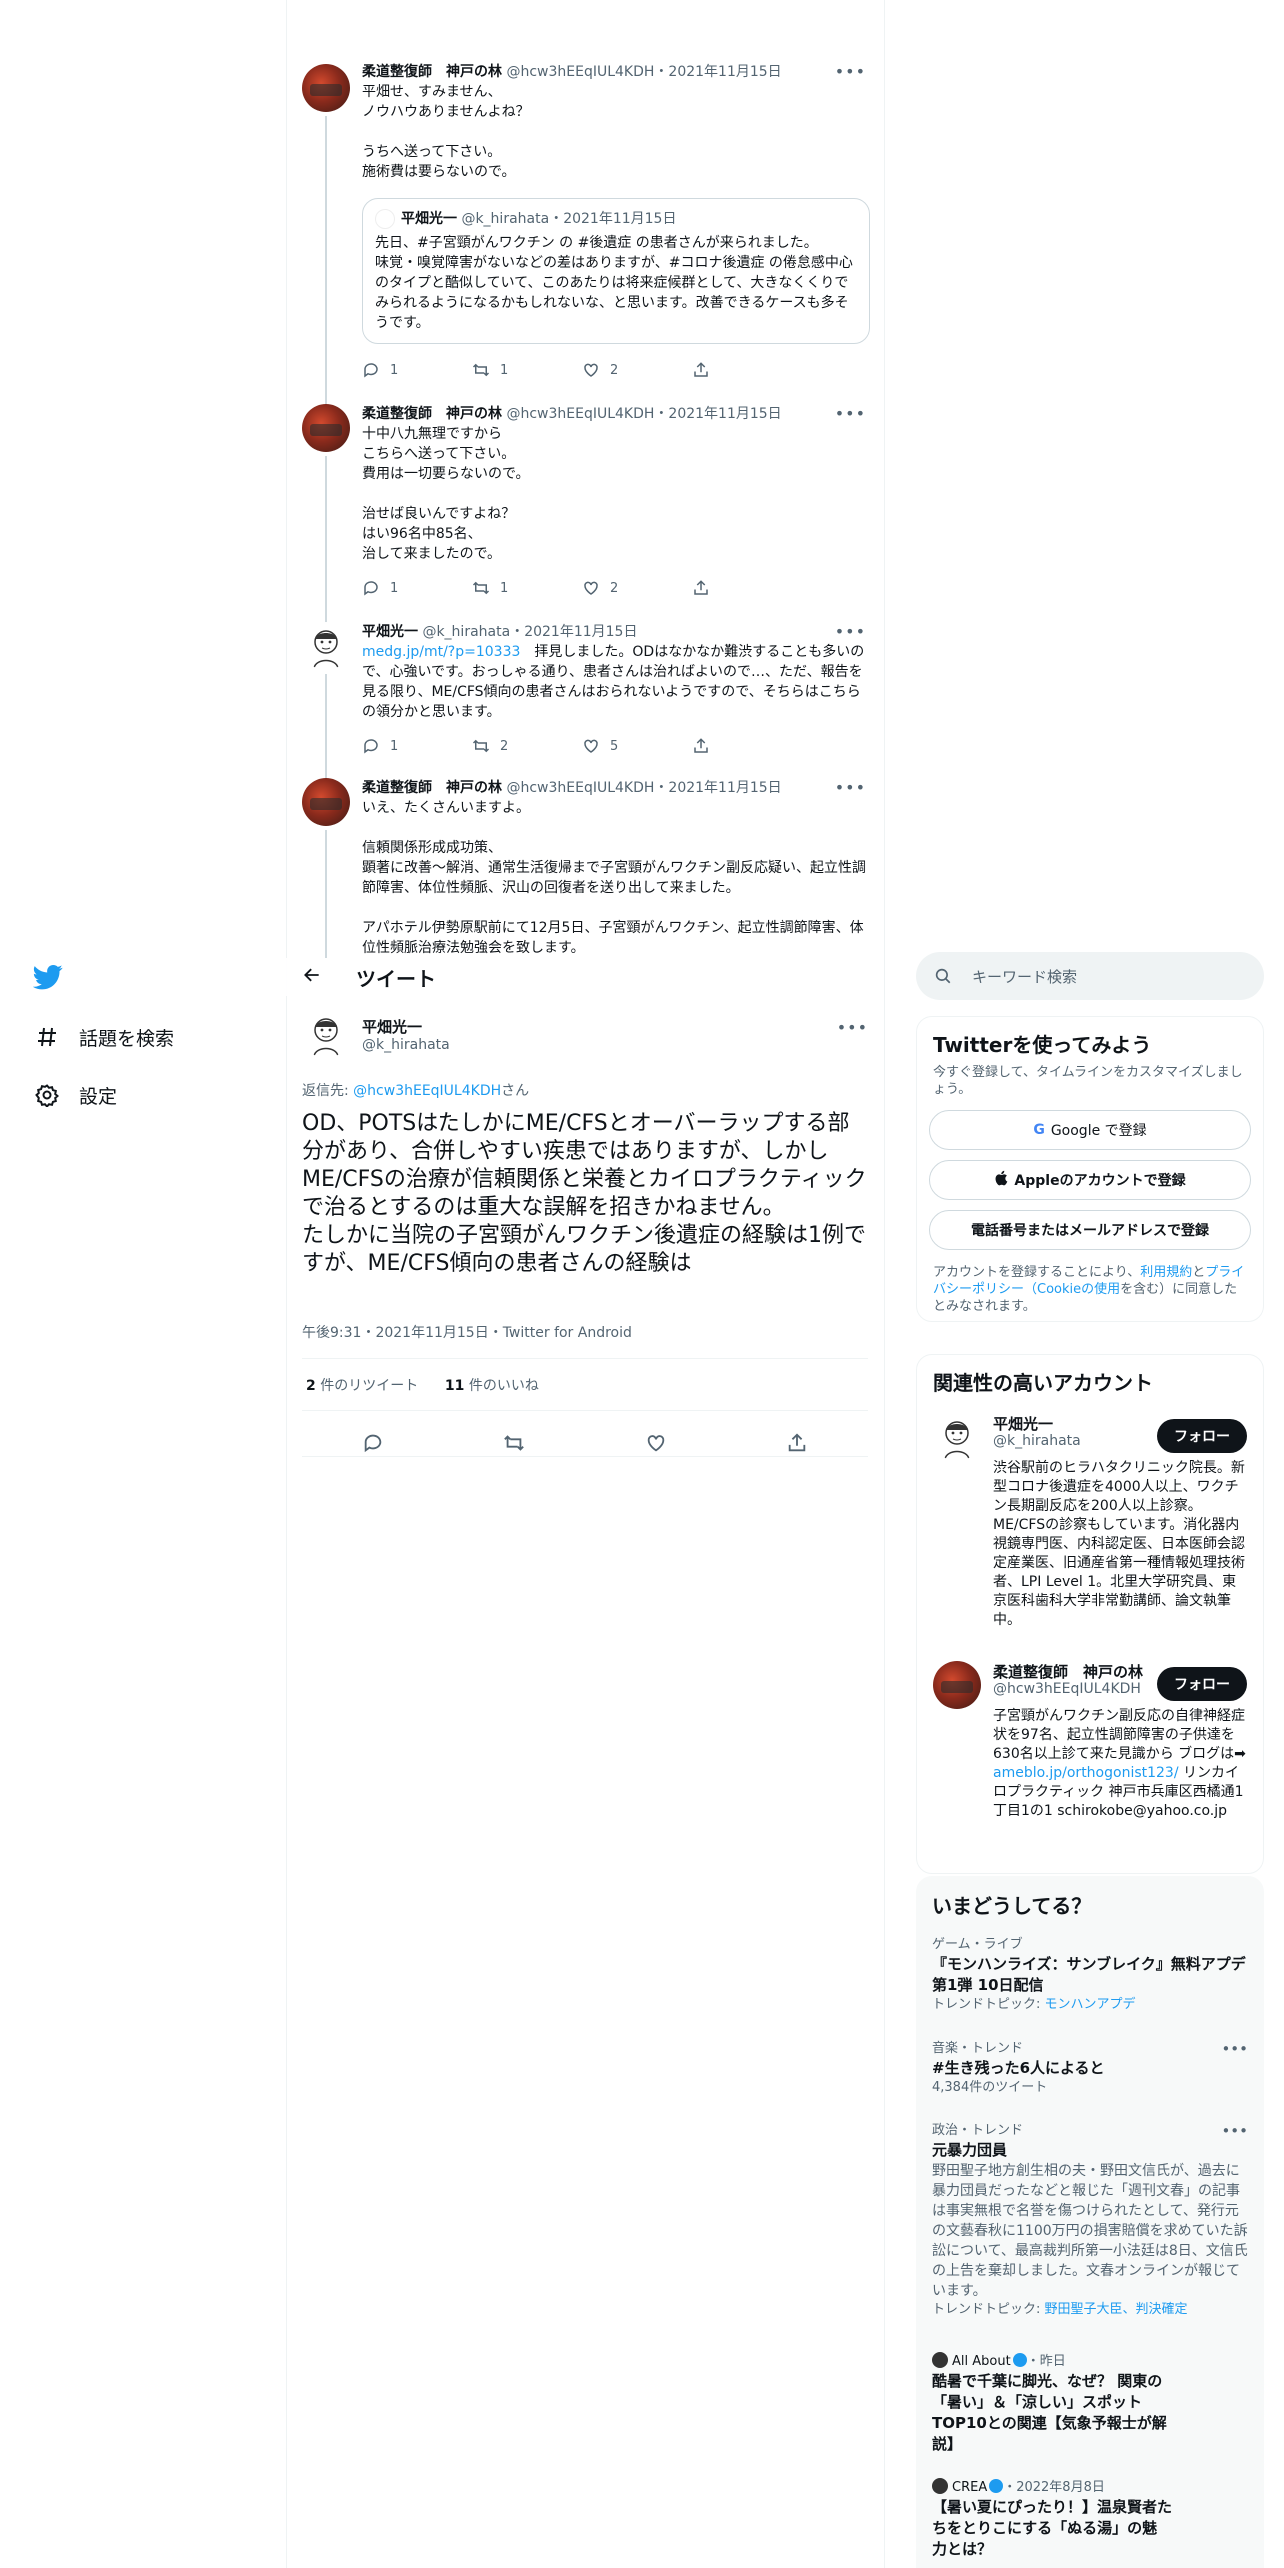 The width and height of the screenshot is (1284, 2568). I want to click on reply-to: 返信先: @hcw3hEEqIUL4KDHさん, so click(416, 1091).